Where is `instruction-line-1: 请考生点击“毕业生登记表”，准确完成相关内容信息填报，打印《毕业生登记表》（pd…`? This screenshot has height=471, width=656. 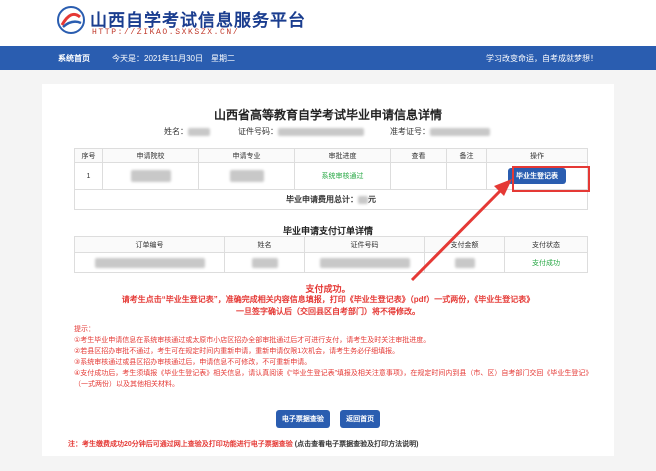
instruction-line-1: 请考生点击“毕业生登记表”，准确完成相关内容信息填报，打印《毕业生登记表》（pd… is located at coordinates (328, 299).